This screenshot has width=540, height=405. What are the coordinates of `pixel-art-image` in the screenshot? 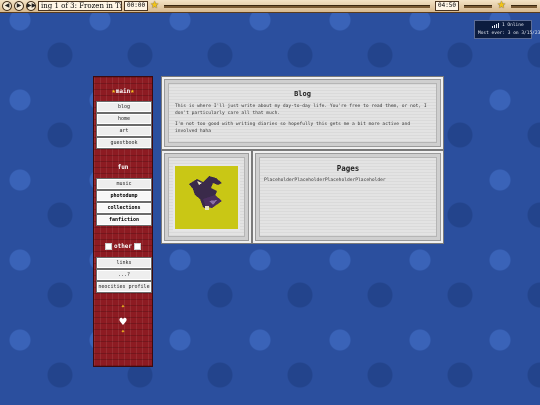 It's located at (206, 197).